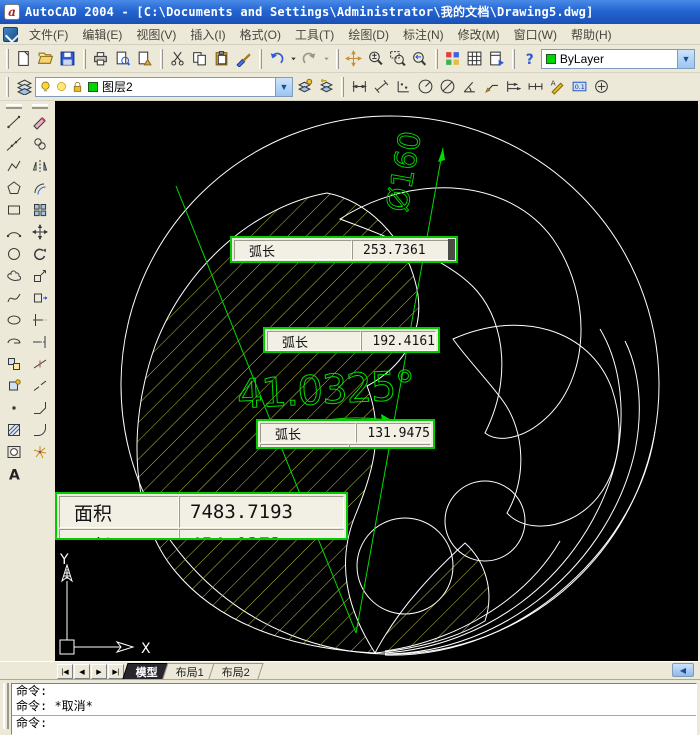 The width and height of the screenshot is (700, 735). What do you see at coordinates (354, 59) in the screenshot?
I see `pan-realtime-icon` at bounding box center [354, 59].